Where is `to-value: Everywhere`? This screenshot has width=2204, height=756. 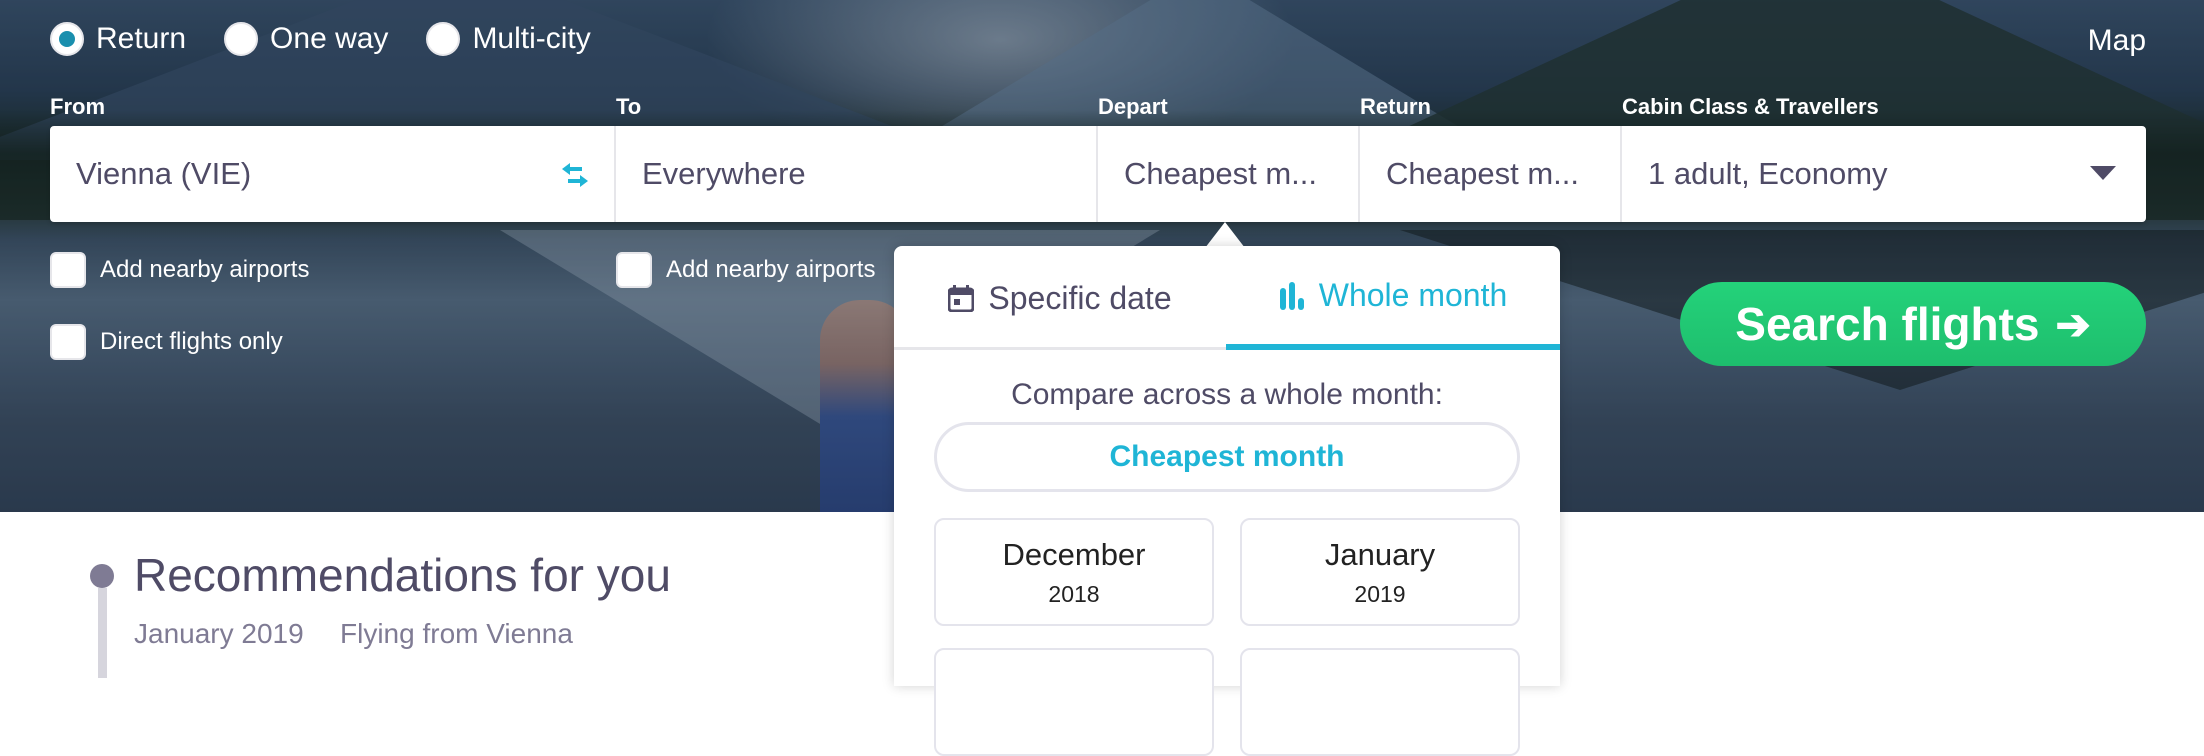 to-value: Everywhere is located at coordinates (724, 173).